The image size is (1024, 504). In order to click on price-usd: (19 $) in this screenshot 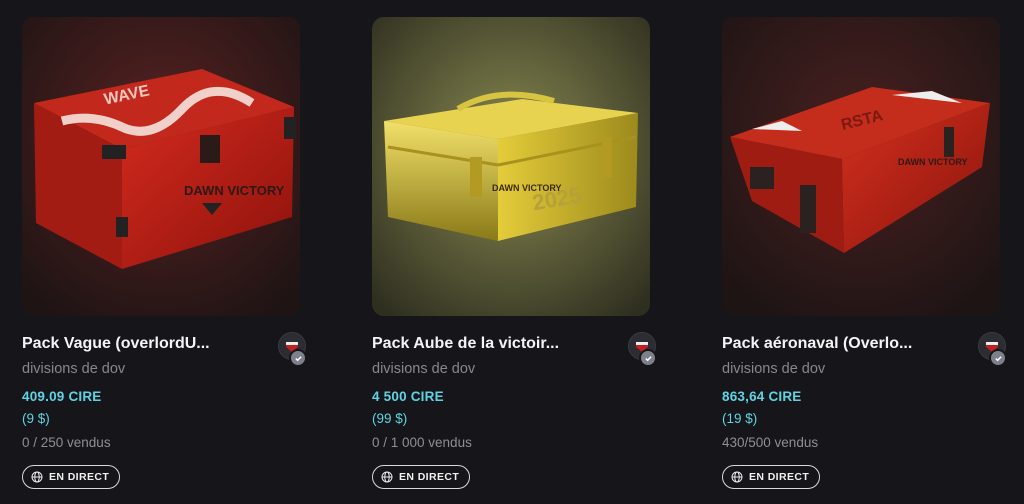, I will do `click(740, 418)`.